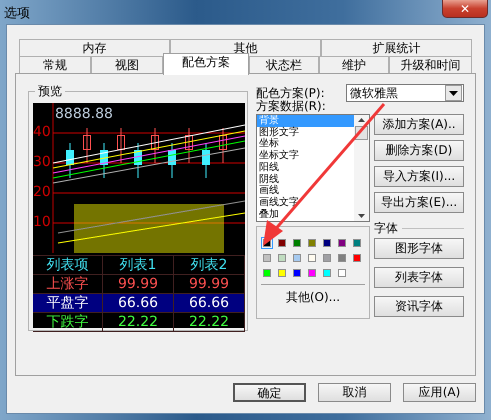 Image resolution: width=491 pixels, height=420 pixels. What do you see at coordinates (138, 265) in the screenshot?
I see `table-cell: 列表1` at bounding box center [138, 265].